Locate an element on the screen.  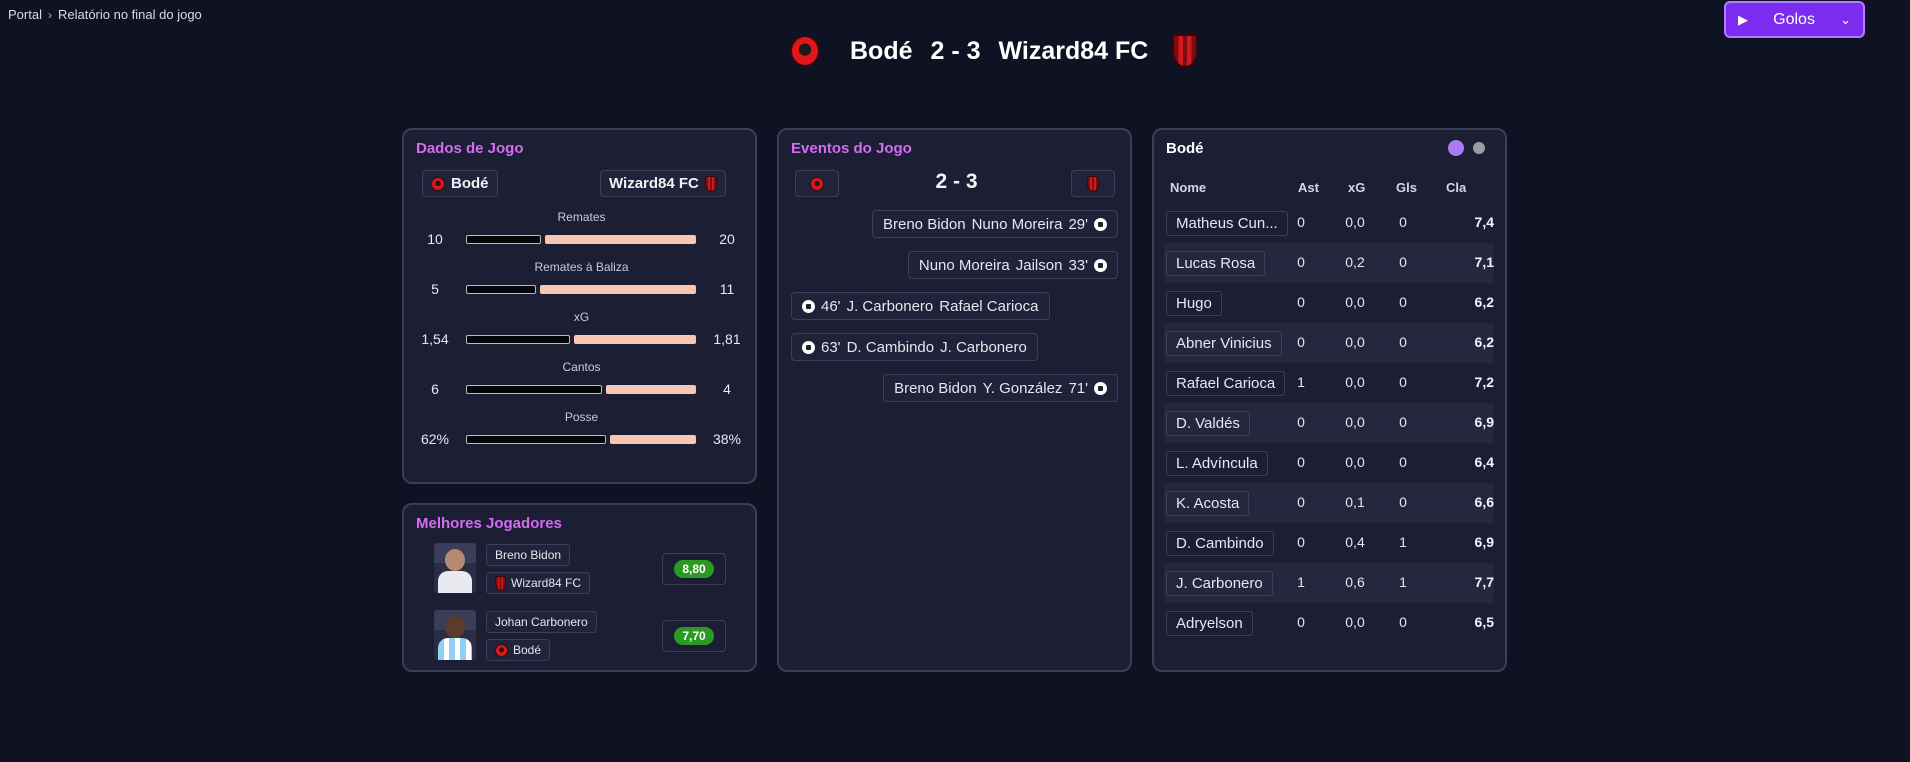
goal-event: Breno Bidon Y. González 71' is located at coordinates (1000, 388).